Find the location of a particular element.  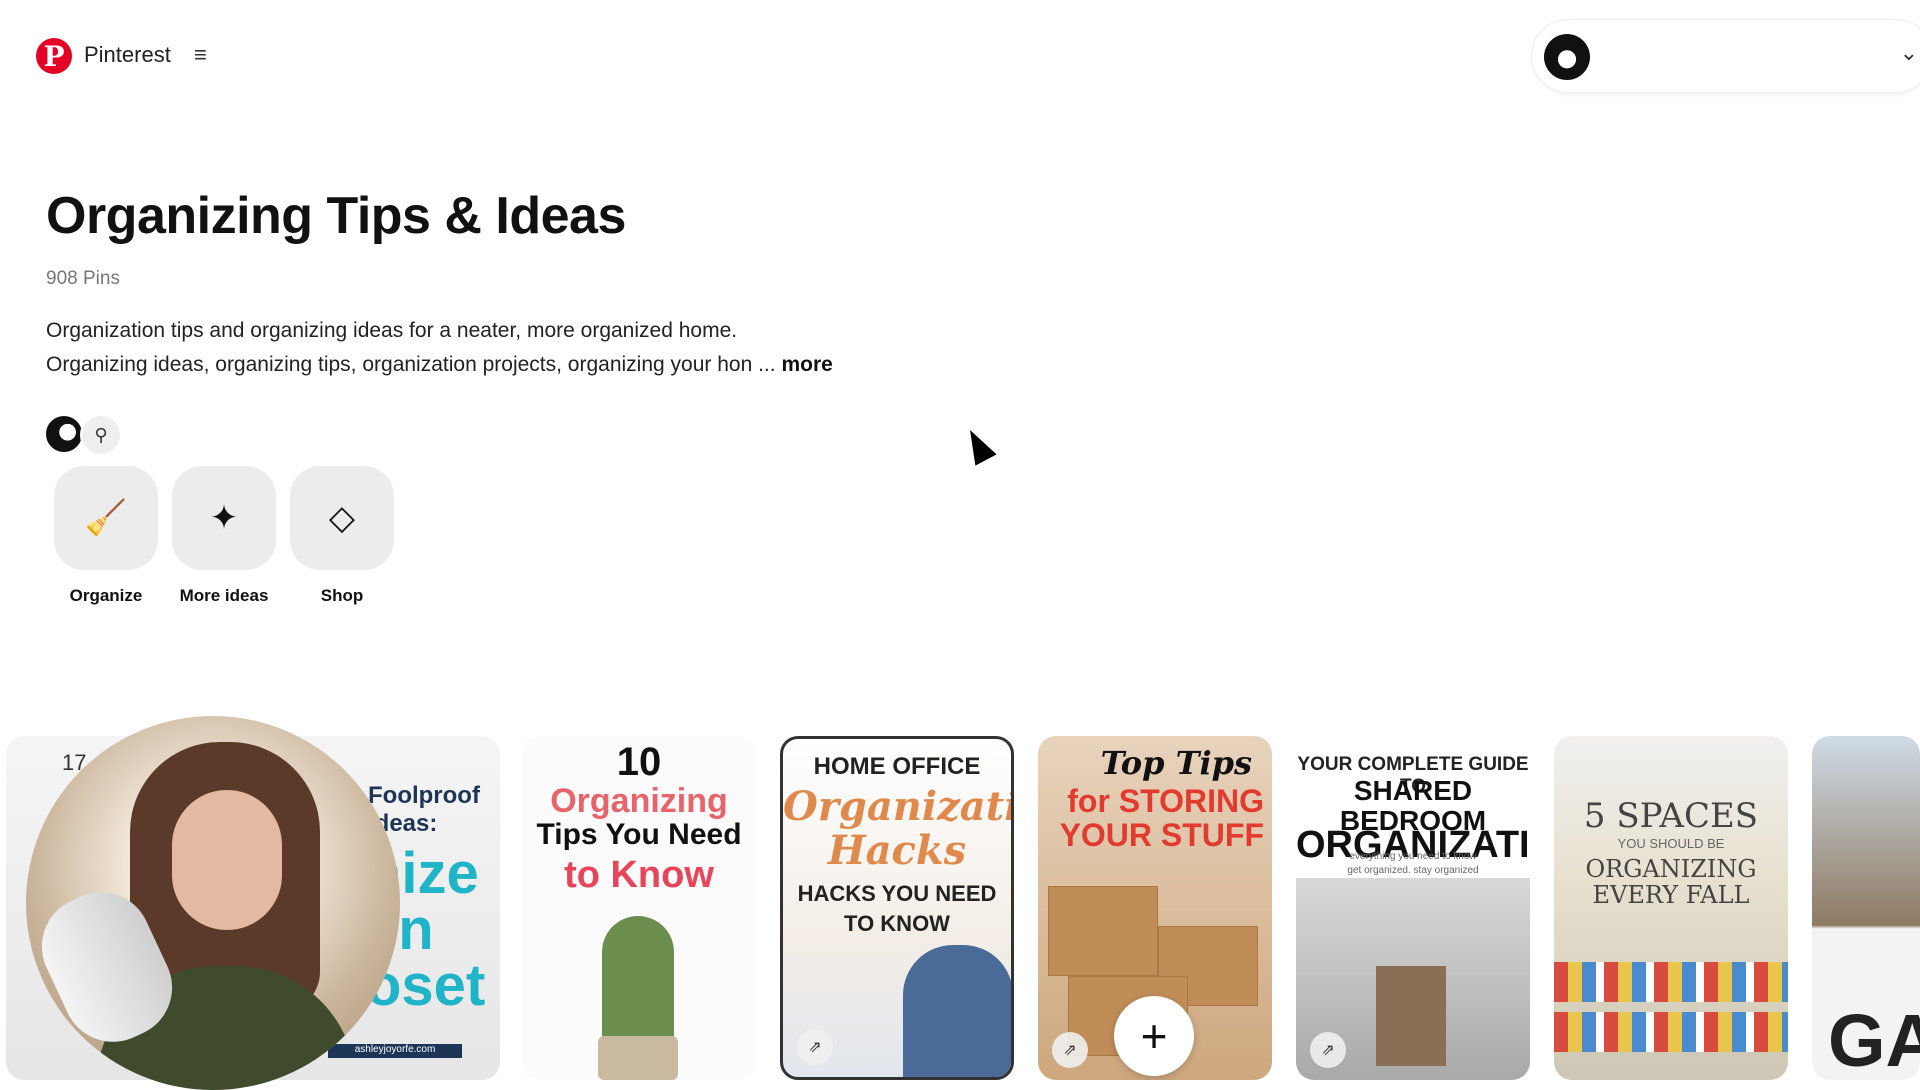

mouse-cursor-icon is located at coordinates (978, 445).